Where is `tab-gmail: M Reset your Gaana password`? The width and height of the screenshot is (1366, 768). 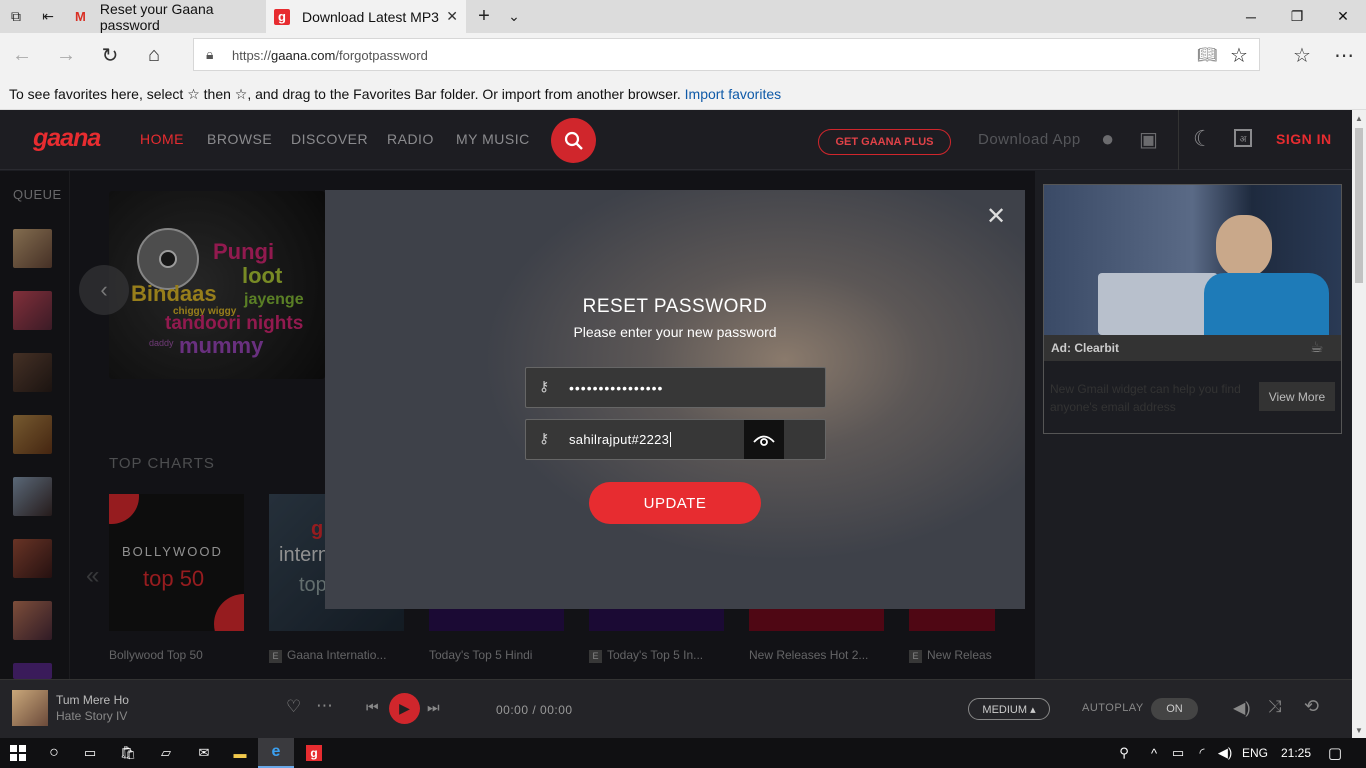 tab-gmail: M Reset your Gaana password is located at coordinates (165, 16).